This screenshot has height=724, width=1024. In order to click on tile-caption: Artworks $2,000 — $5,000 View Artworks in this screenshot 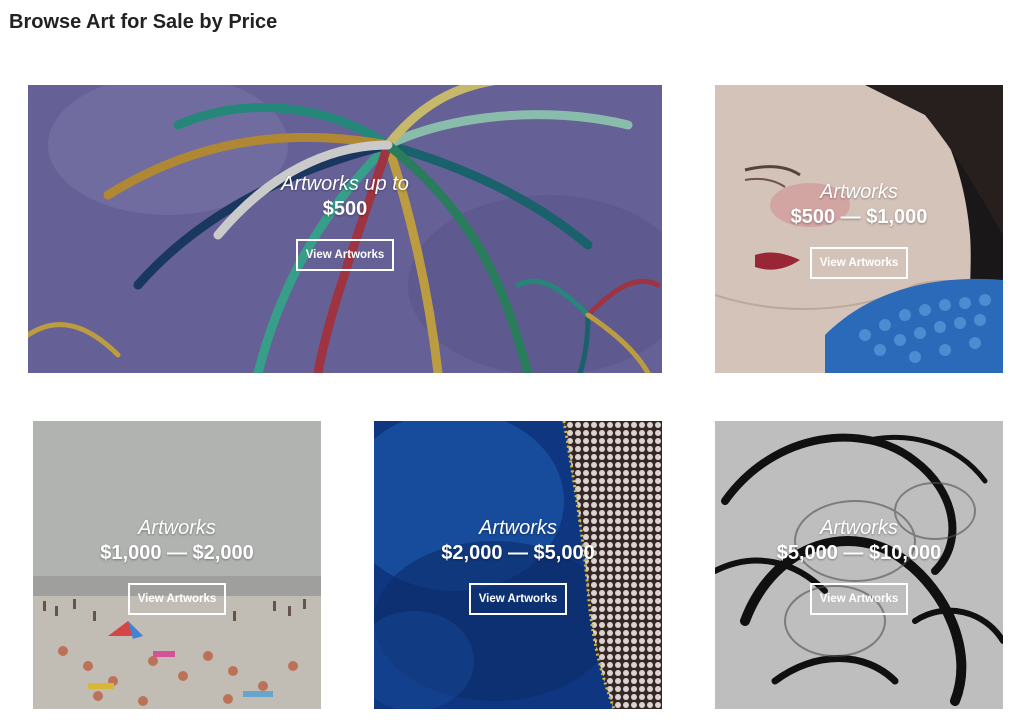, I will do `click(518, 565)`.